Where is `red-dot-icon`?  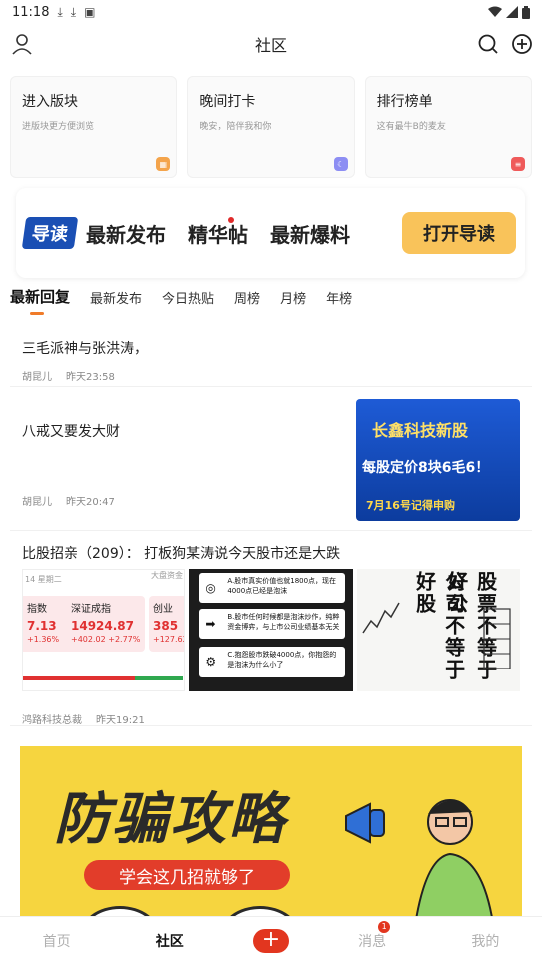
red-dot-icon is located at coordinates (231, 219).